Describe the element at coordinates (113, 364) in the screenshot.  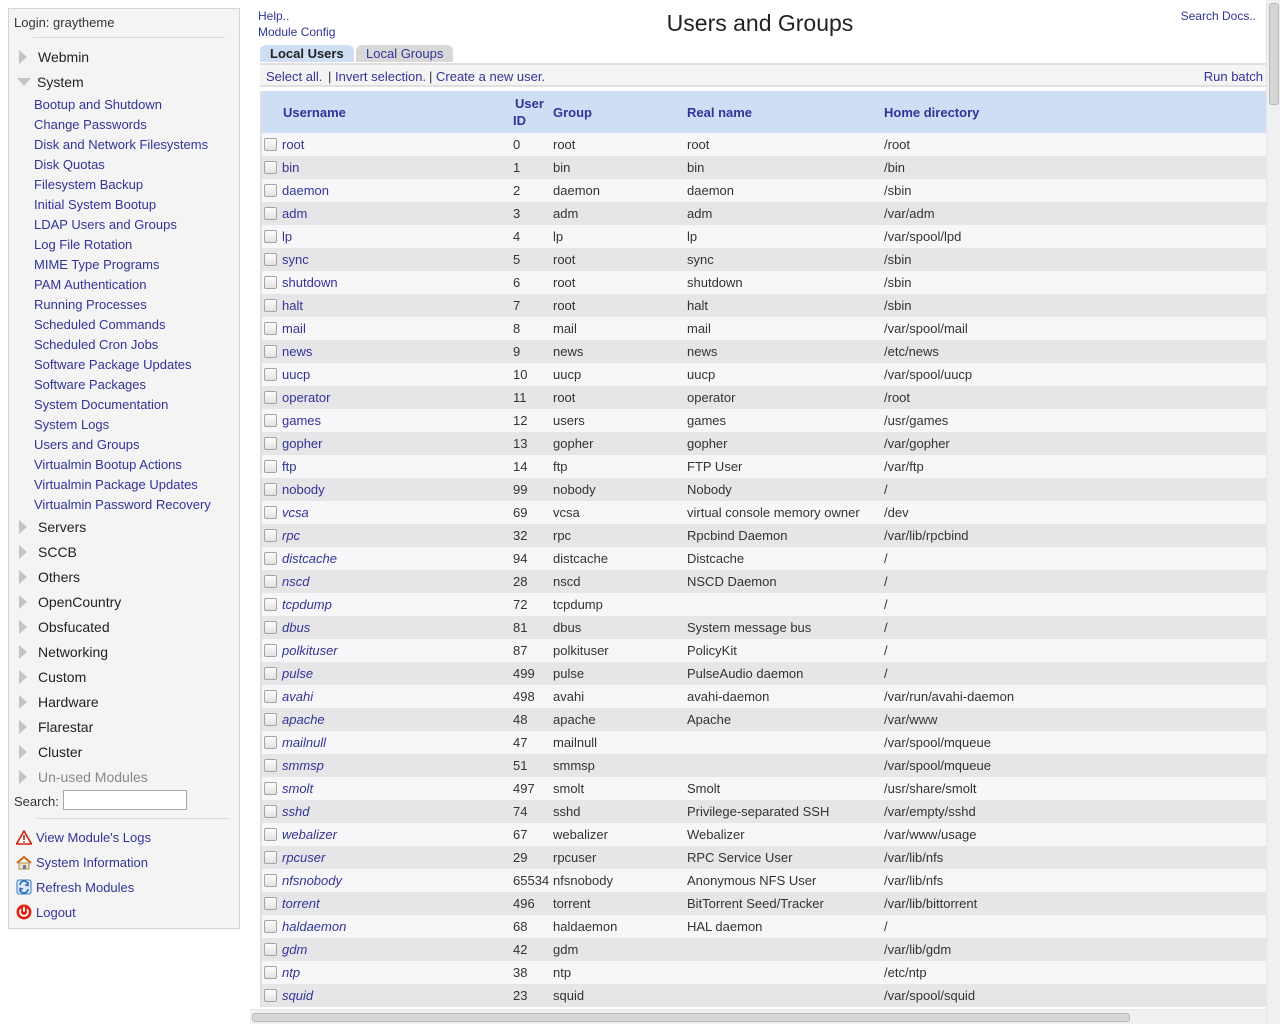
I see `sidebar-module-software-package-updates: Software Package Updates` at that location.